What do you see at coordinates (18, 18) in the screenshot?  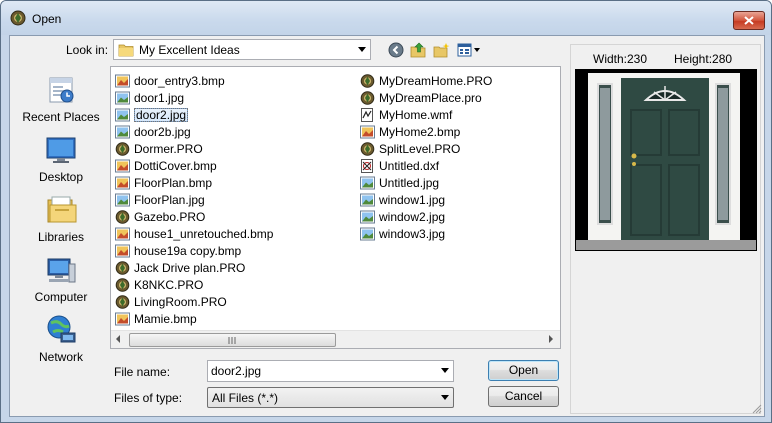 I see `app-icon` at bounding box center [18, 18].